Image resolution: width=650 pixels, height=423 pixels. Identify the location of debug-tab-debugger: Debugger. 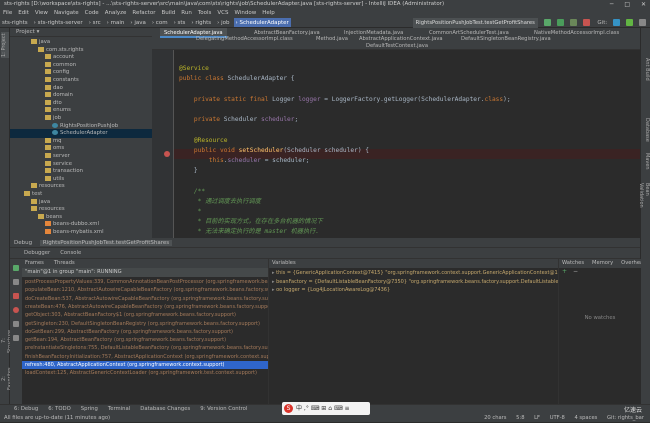
(37, 253).